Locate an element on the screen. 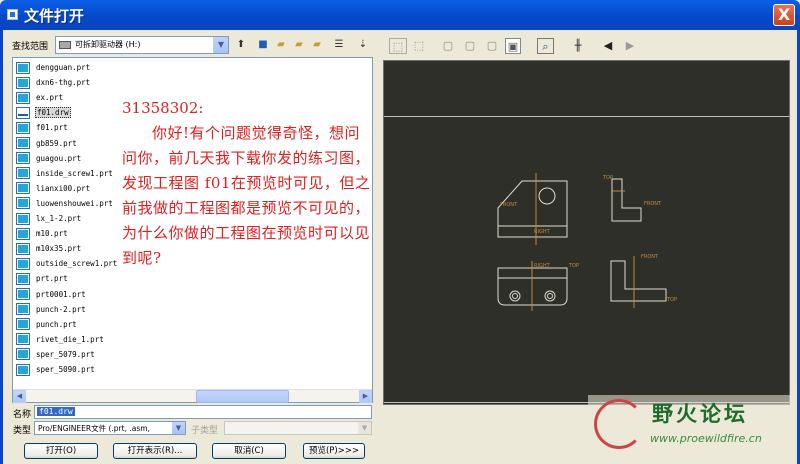  top-view-hole-left is located at coordinates (515, 296).